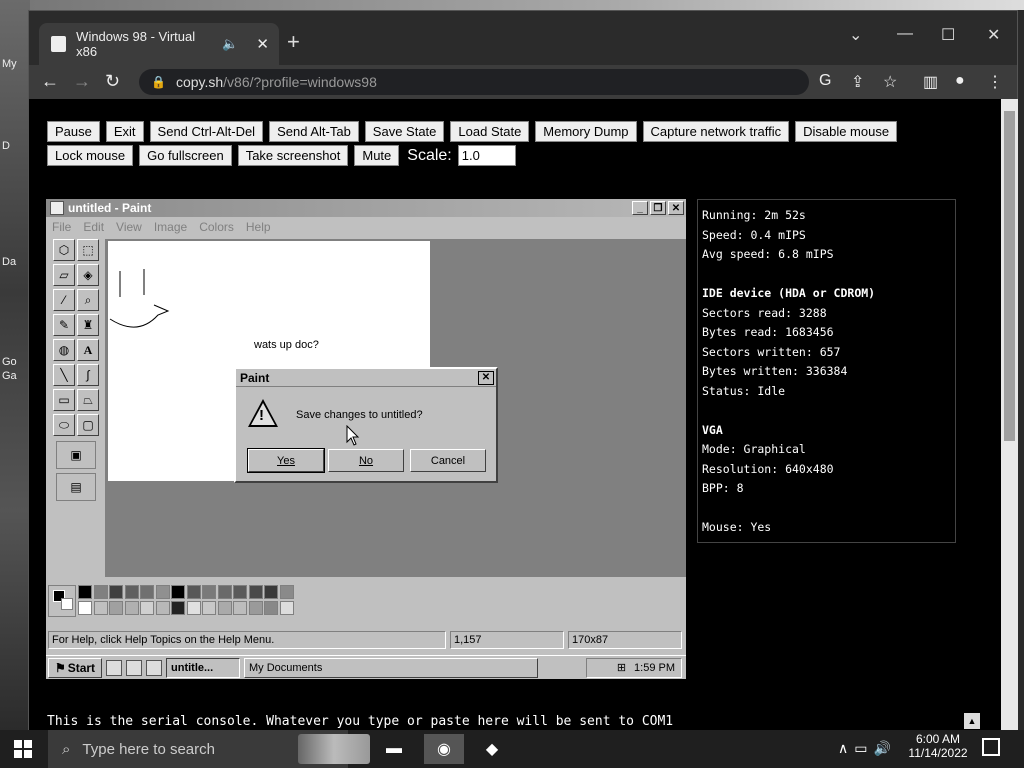 This screenshot has width=1024, height=768. Describe the element at coordinates (114, 667) in the screenshot. I see `show-desktop-icon` at that location.